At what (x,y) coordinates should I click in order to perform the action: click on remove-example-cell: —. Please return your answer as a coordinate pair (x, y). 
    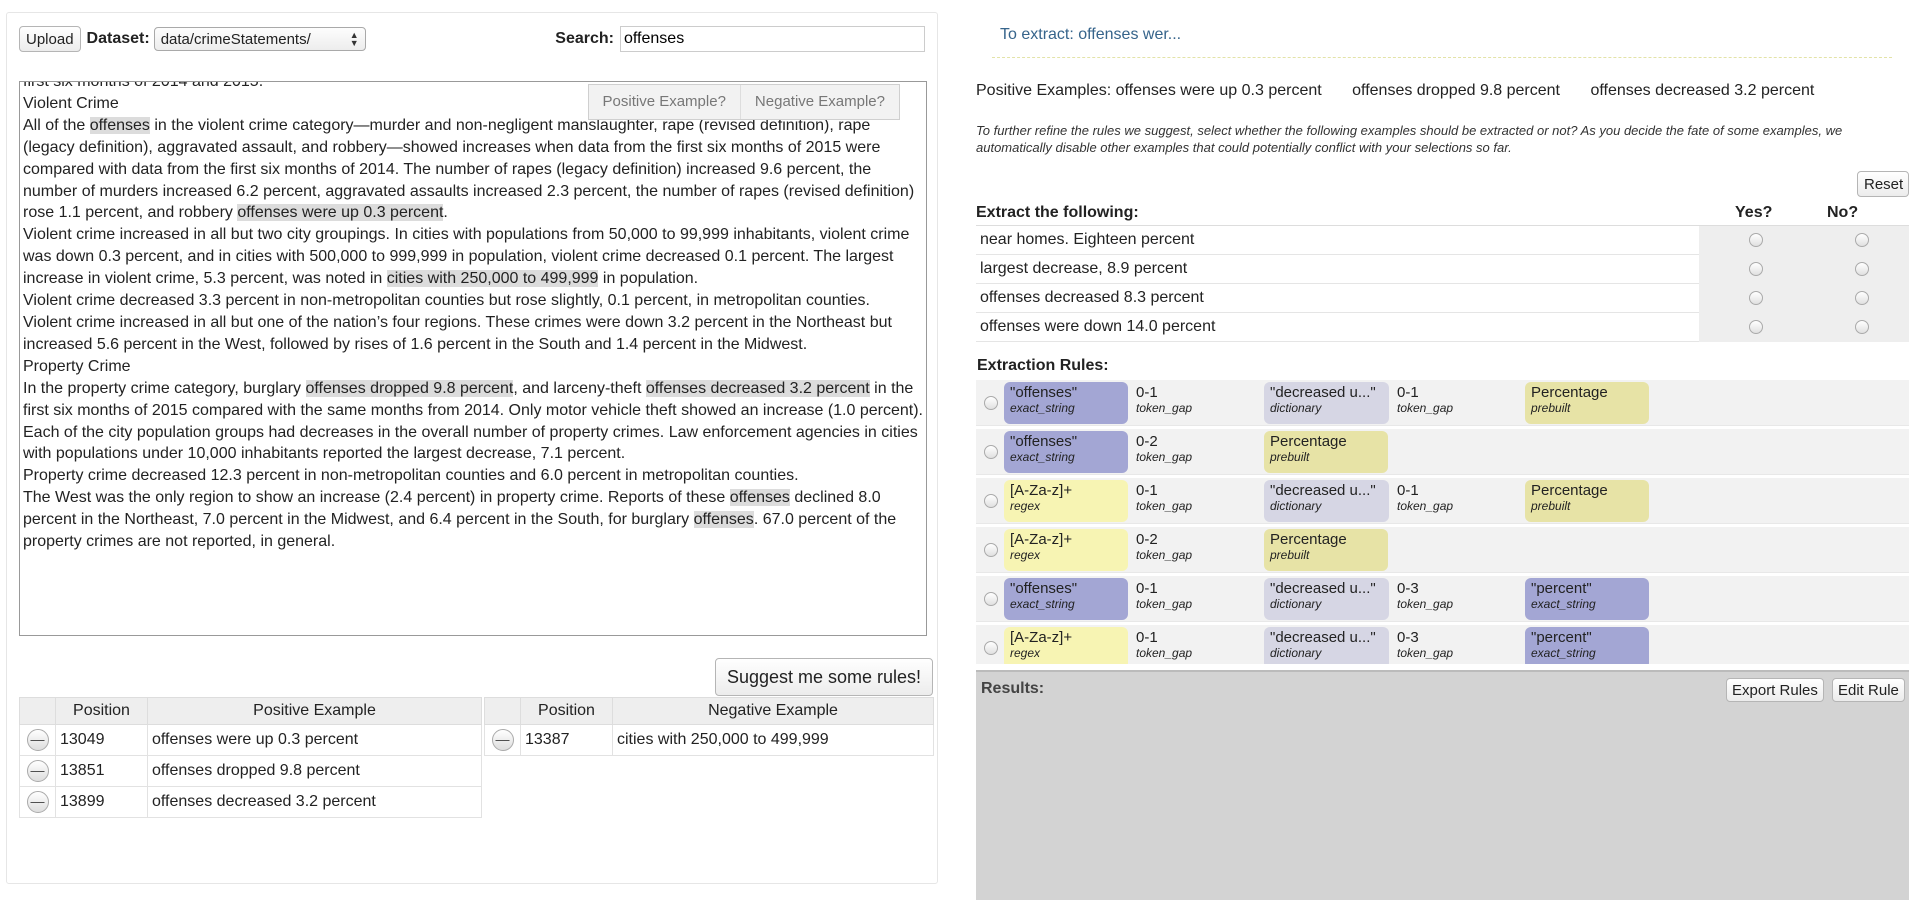
    Looking at the image, I should click on (37, 802).